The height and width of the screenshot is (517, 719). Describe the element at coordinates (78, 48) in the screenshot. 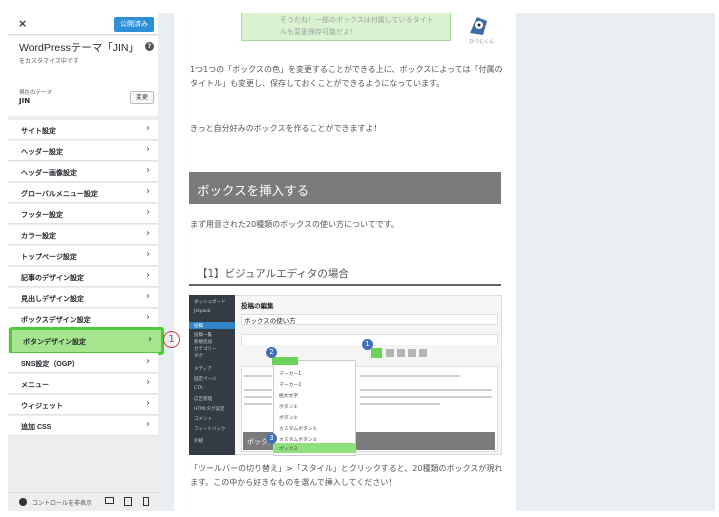

I see `site-title: WordPressテーマ「JIN」の` at that location.